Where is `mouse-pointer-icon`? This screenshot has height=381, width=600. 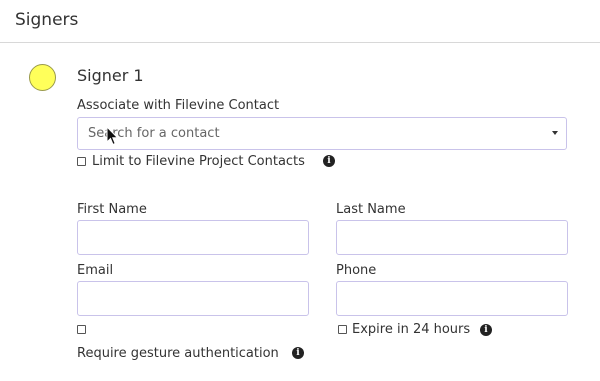
mouse-pointer-icon is located at coordinates (112, 136).